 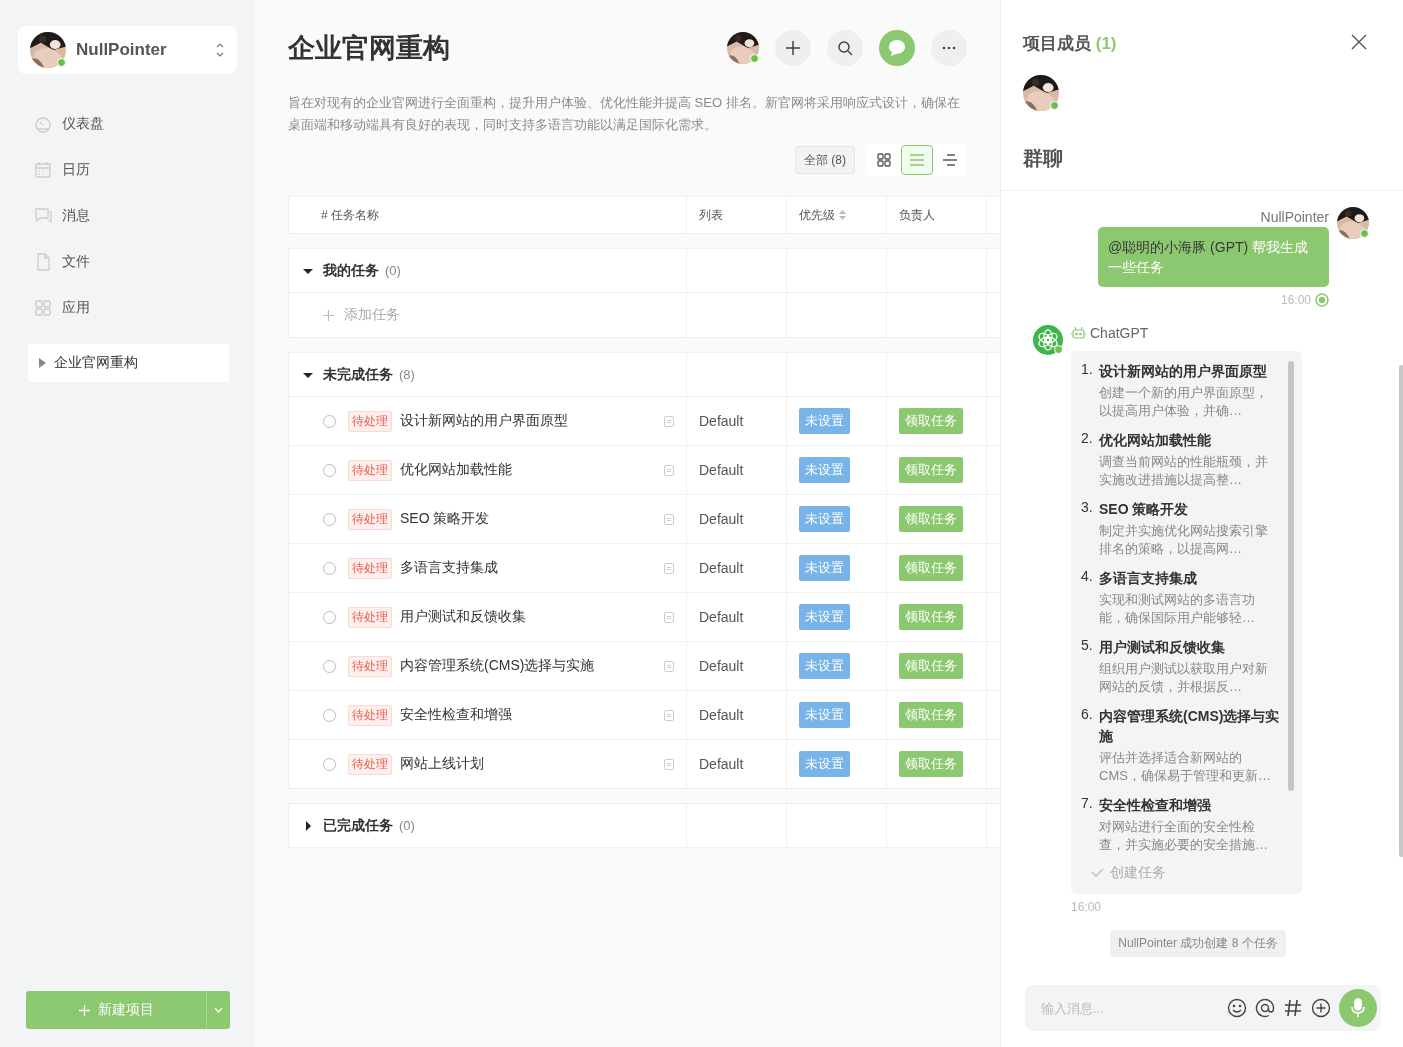 I want to click on nav-item: 消息, so click(x=127, y=216).